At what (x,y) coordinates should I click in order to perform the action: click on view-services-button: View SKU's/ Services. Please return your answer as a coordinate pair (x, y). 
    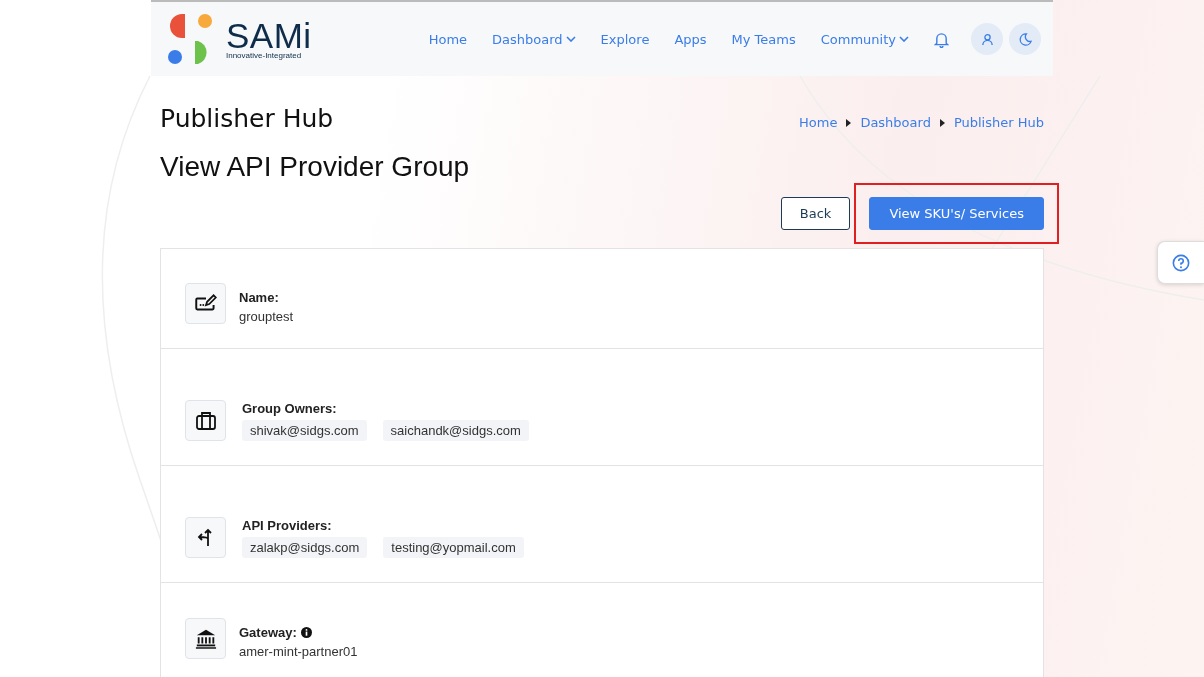
    Looking at the image, I should click on (956, 213).